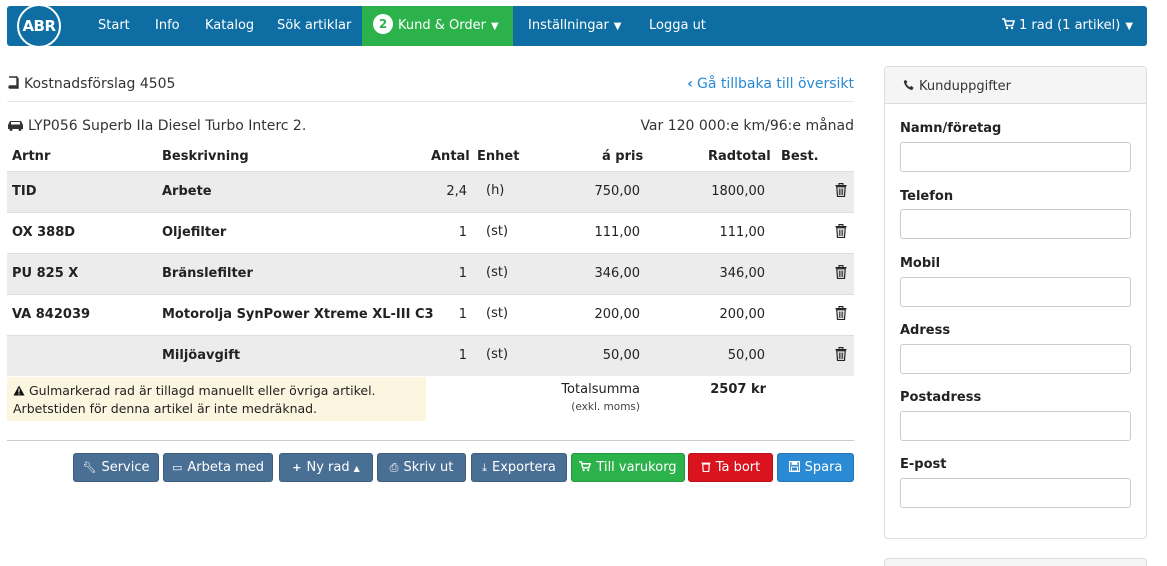 This screenshot has width=1167, height=566. I want to click on cell-pris: 111,00, so click(617, 232).